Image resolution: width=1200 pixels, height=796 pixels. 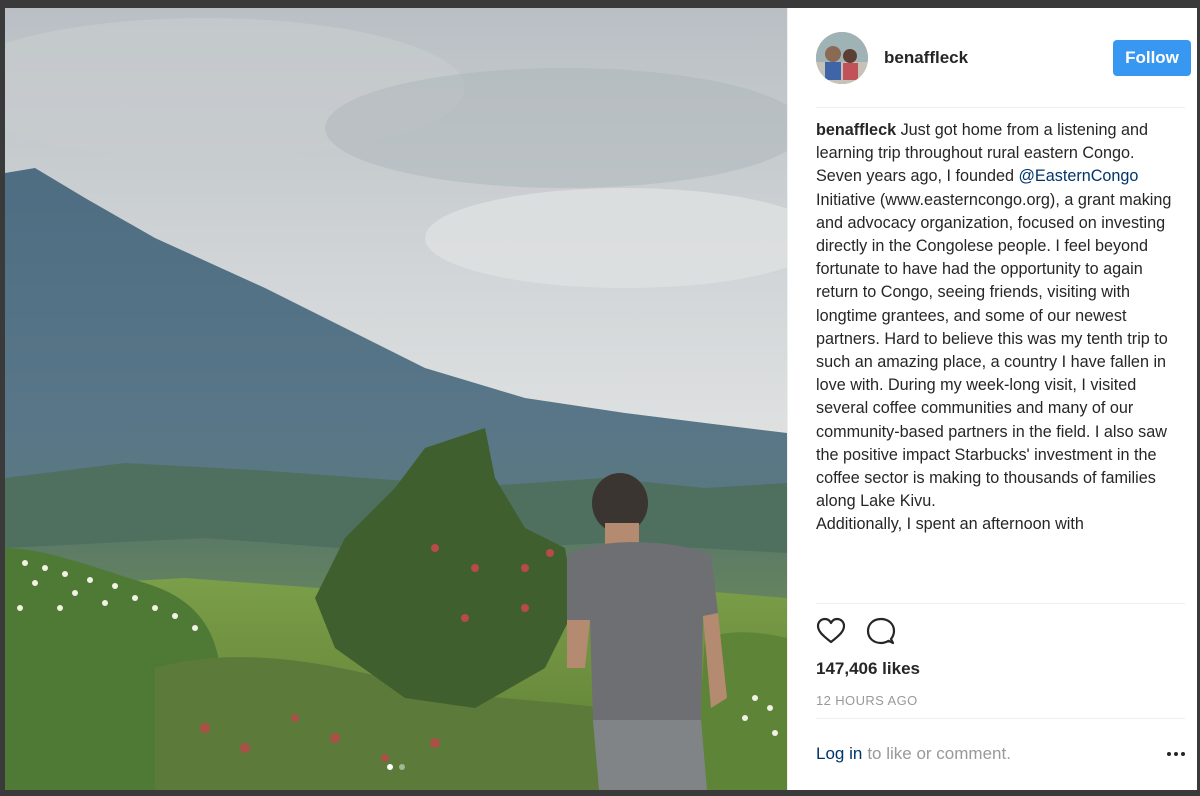 I want to click on login-link: Log in, so click(x=839, y=754).